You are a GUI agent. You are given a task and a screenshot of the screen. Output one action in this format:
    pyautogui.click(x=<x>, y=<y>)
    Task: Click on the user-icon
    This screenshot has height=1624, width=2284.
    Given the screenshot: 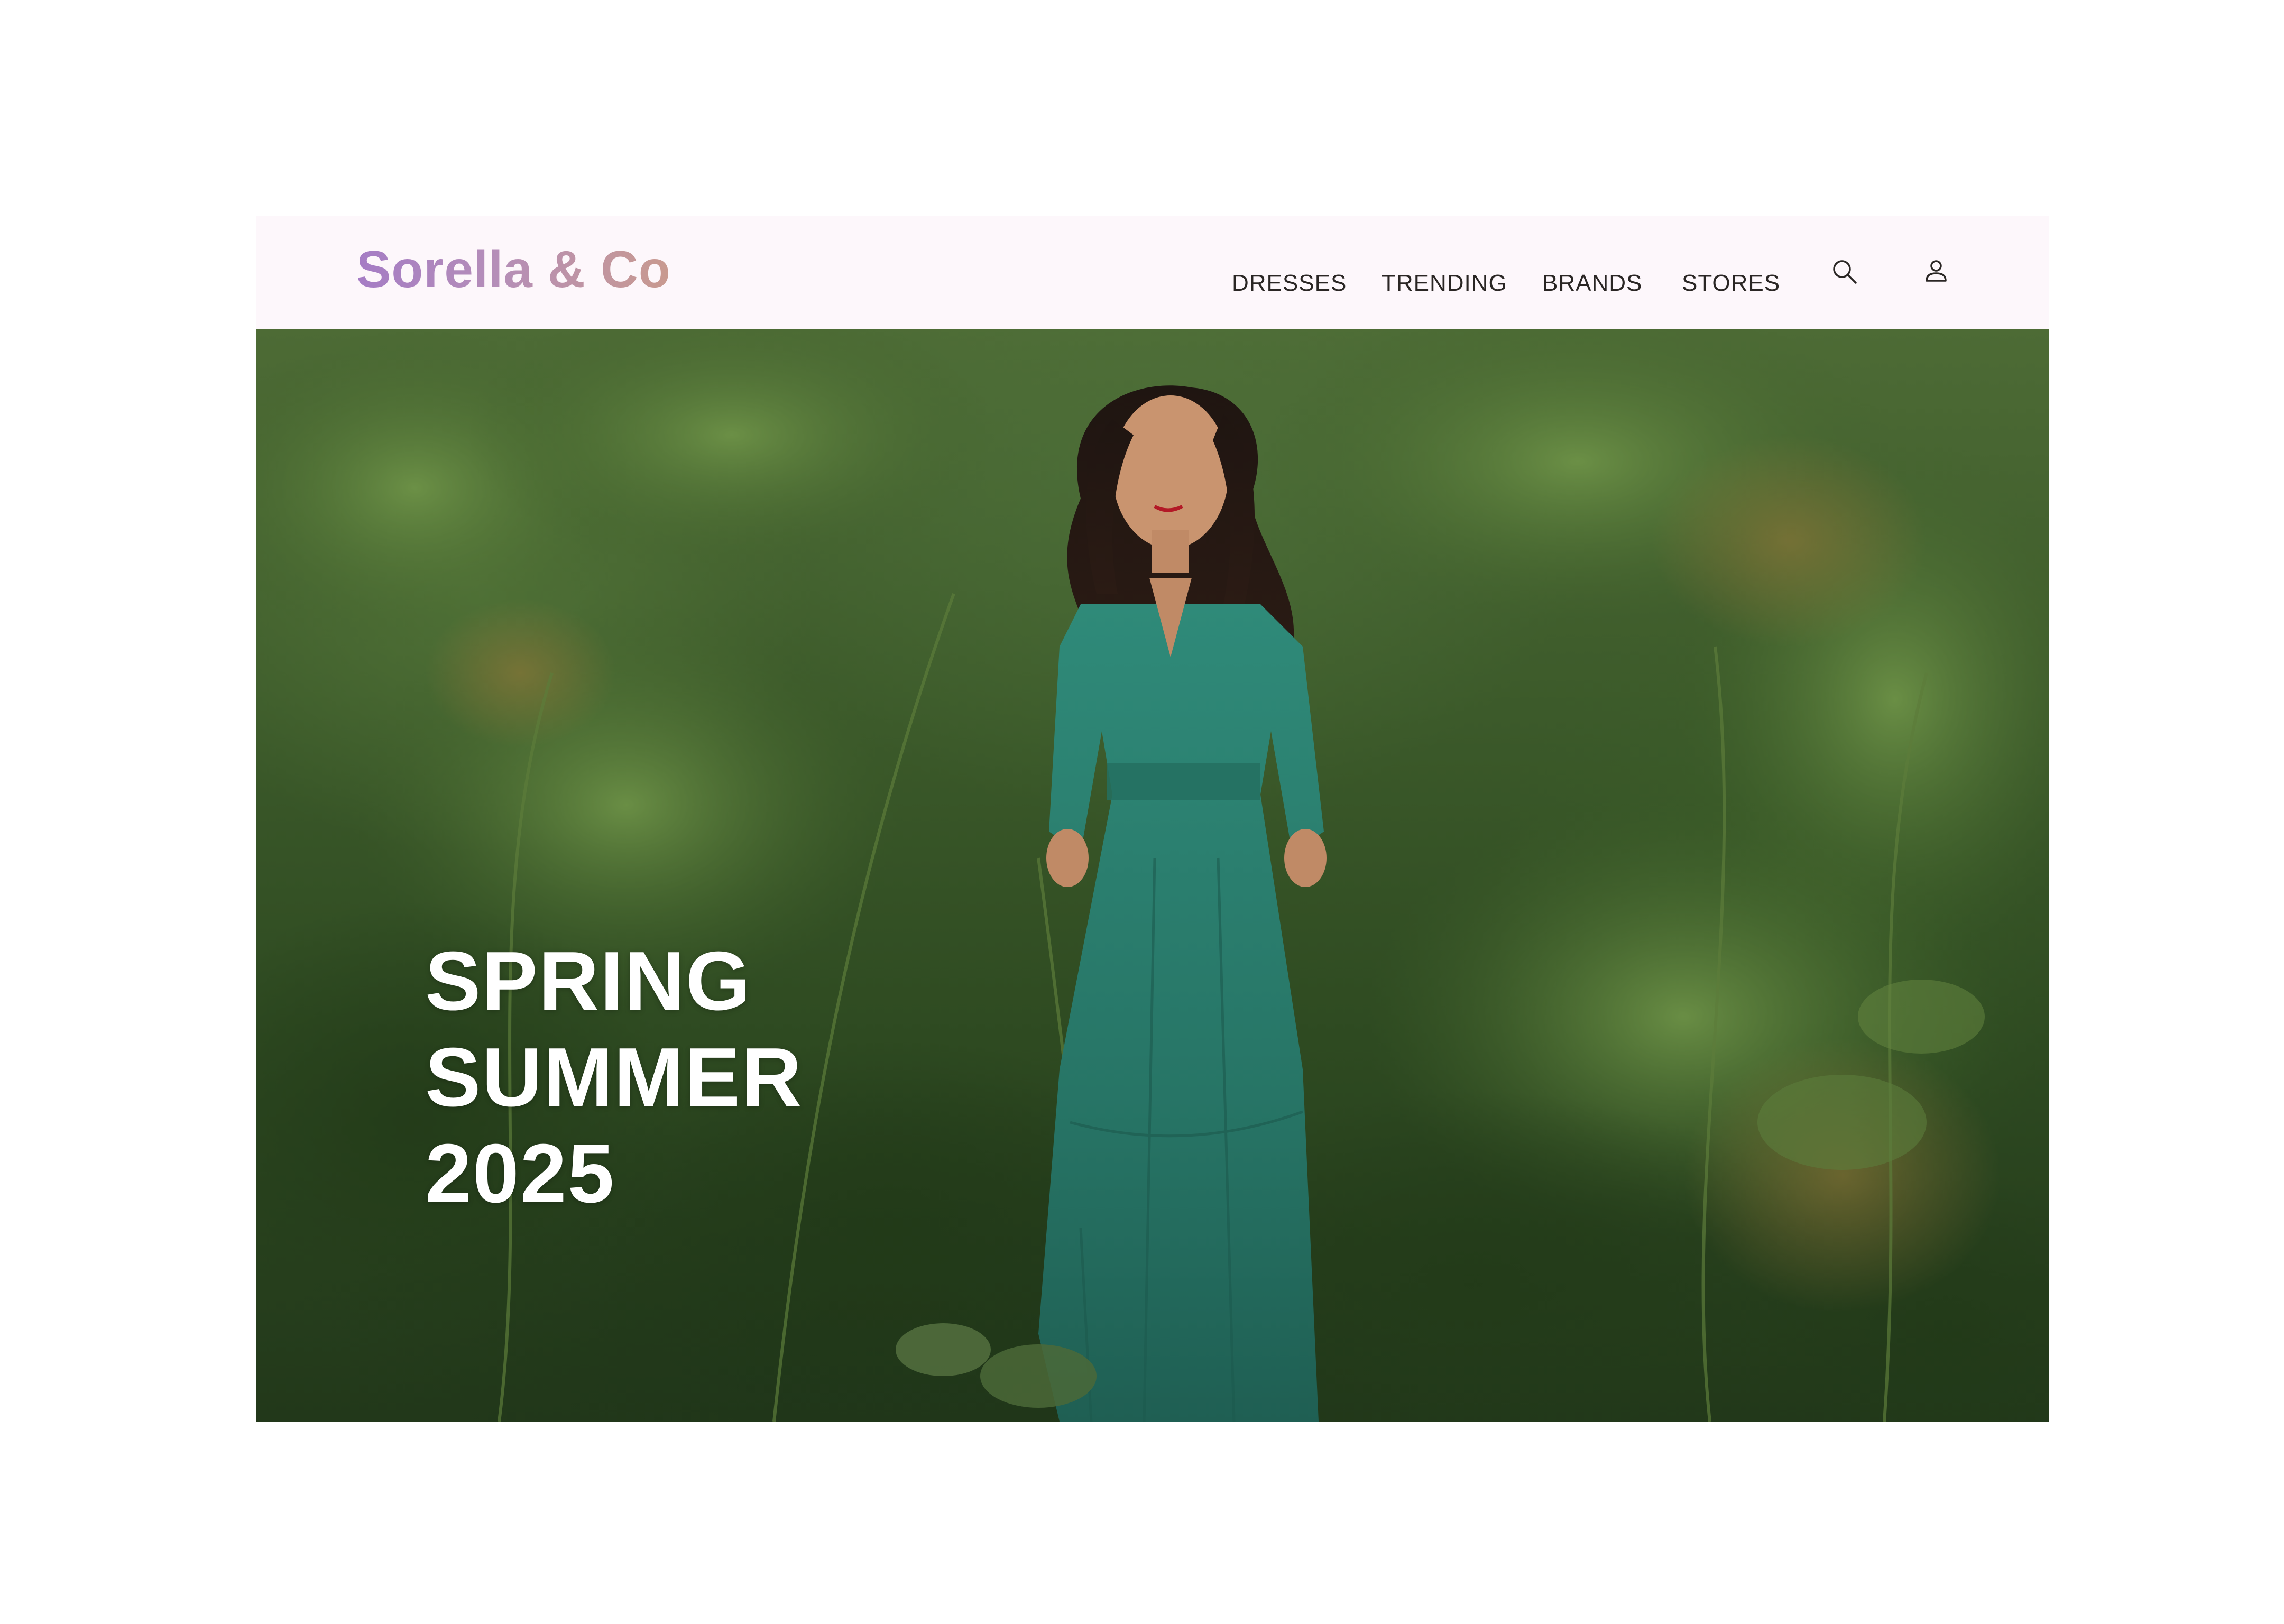 What is the action you would take?
    pyautogui.click(x=1936, y=271)
    